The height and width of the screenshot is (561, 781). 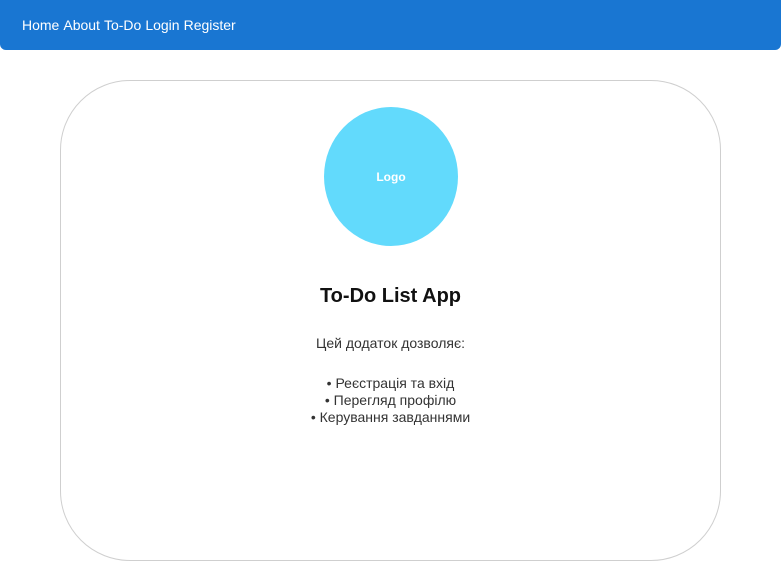 I want to click on nav-link-about: About, so click(x=81, y=25).